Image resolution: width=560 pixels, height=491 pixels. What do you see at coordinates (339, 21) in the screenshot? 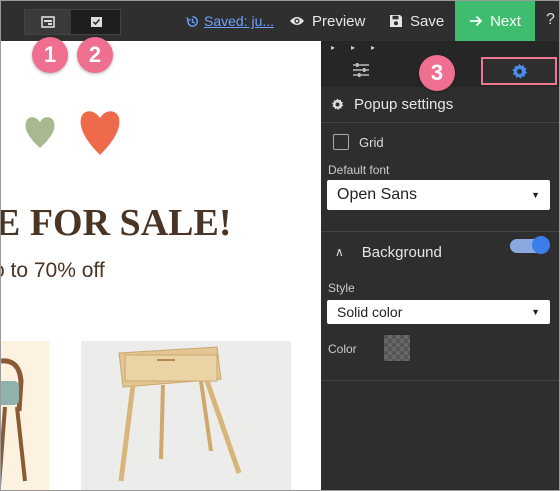
I see `preview-label: Preview` at bounding box center [339, 21].